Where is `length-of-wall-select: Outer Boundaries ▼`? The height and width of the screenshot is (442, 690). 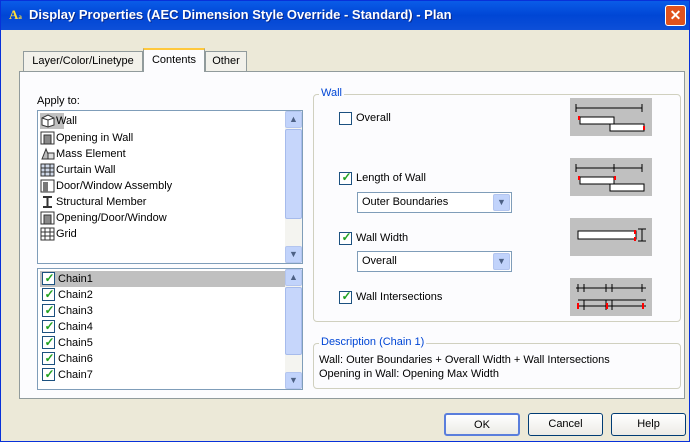
length-of-wall-select: Outer Boundaries ▼ is located at coordinates (434, 202).